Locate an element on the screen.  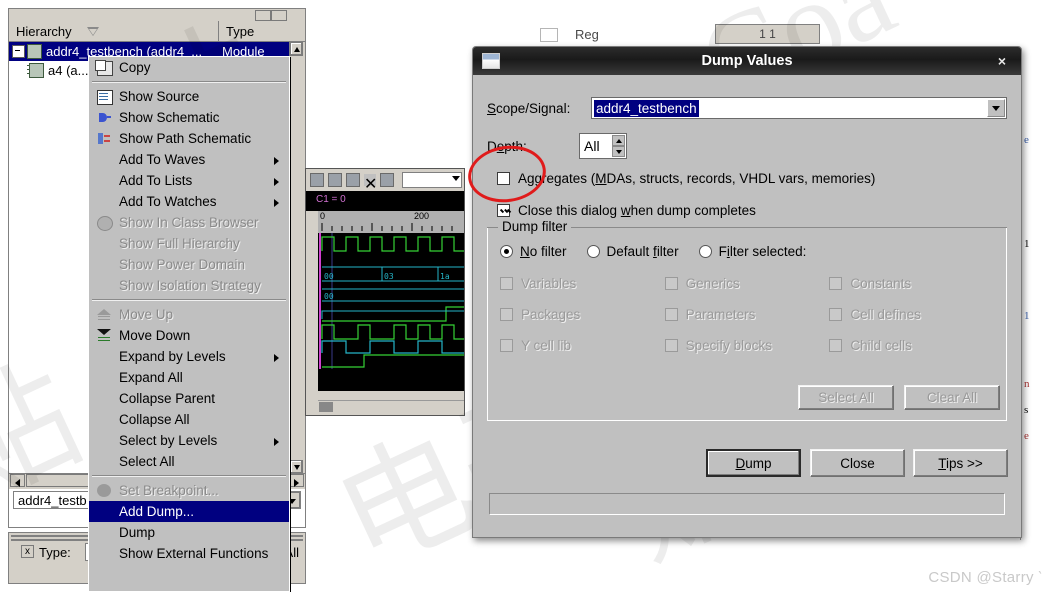
wave-toolbar: ✕ is located at coordinates (385, 181).